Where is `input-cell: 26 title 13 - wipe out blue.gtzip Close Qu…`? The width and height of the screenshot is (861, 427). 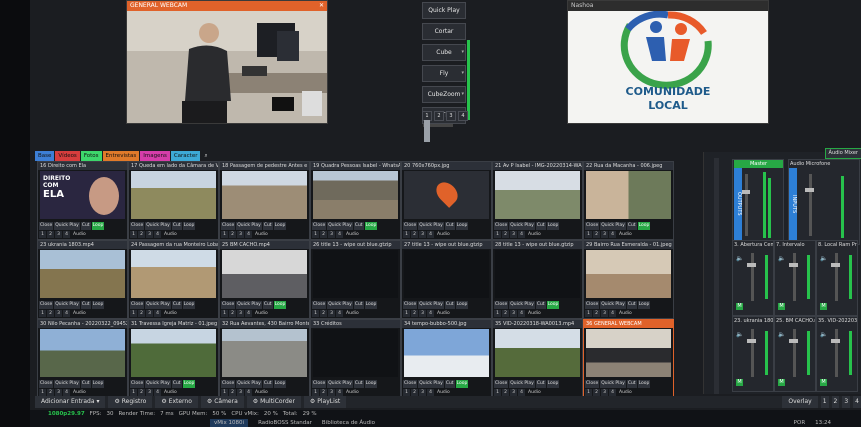 input-cell: 26 title 13 - wipe out blue.gtzip Close Qu… is located at coordinates (355, 279).